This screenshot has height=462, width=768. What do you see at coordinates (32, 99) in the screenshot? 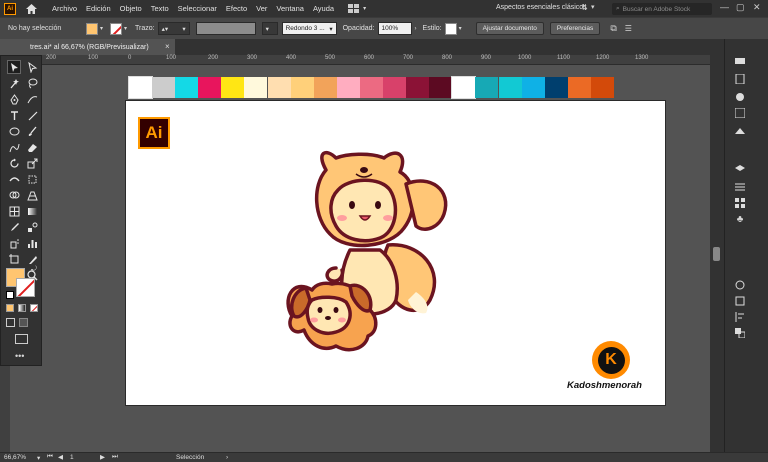
I see `curvature-tool-icon` at bounding box center [32, 99].